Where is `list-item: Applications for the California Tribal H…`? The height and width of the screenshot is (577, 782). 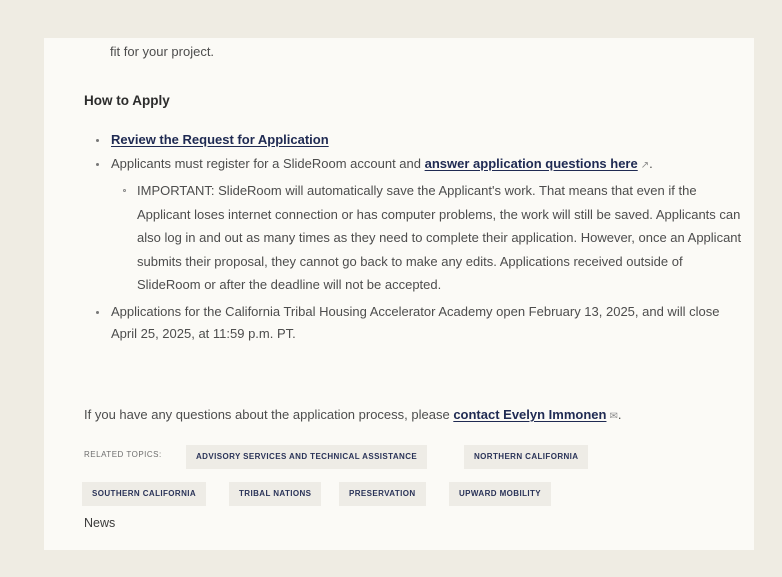
list-item: Applications for the California Tribal H… is located at coordinates (414, 323).